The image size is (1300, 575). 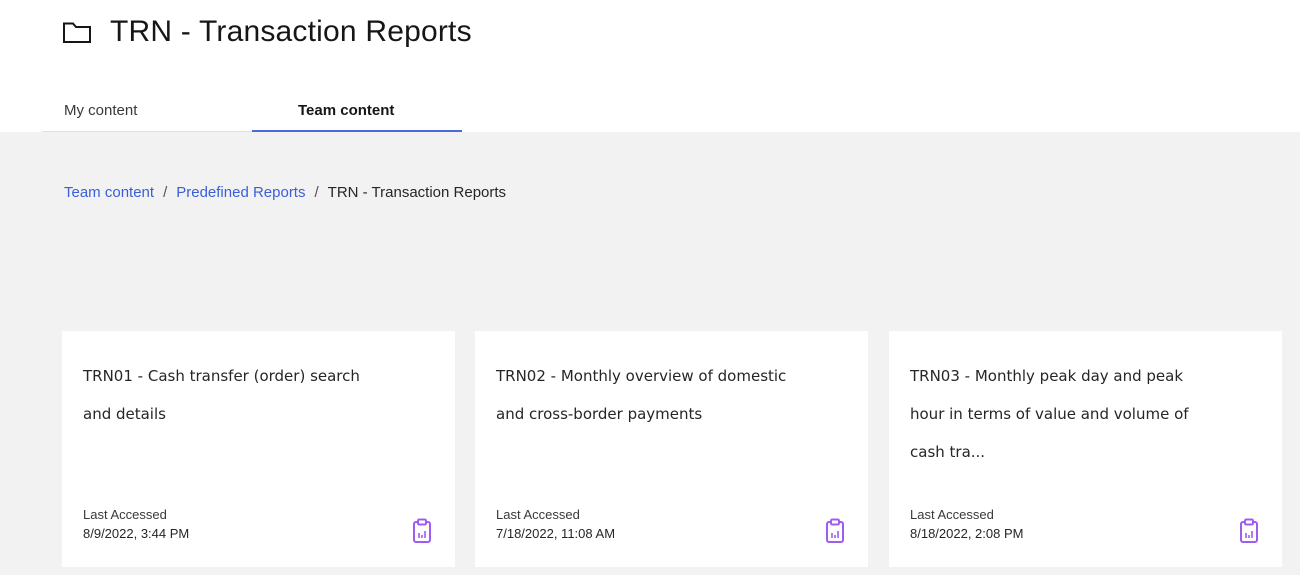 I want to click on last-accessed-date: 8/18/2022, 2:08 PM, so click(x=967, y=533).